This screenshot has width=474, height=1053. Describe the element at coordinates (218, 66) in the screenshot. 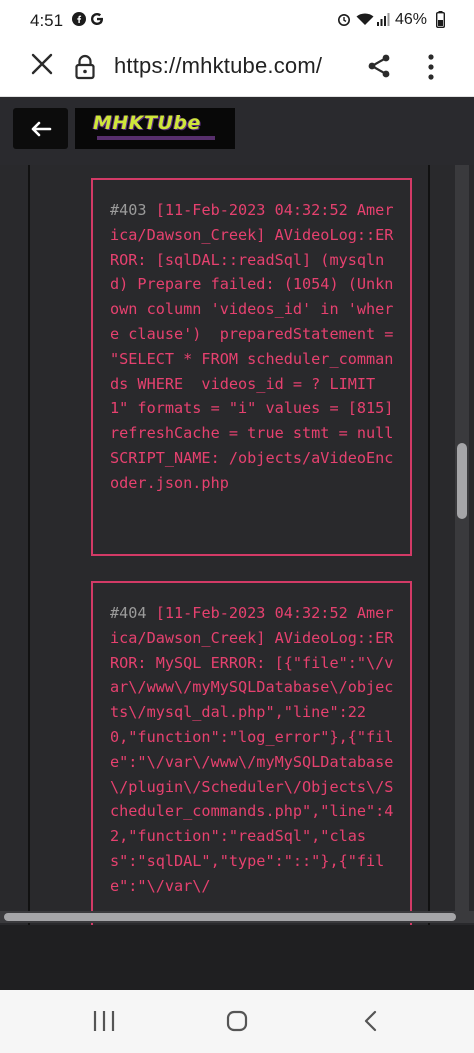

I see `url-field: https://mhktube.com/` at that location.